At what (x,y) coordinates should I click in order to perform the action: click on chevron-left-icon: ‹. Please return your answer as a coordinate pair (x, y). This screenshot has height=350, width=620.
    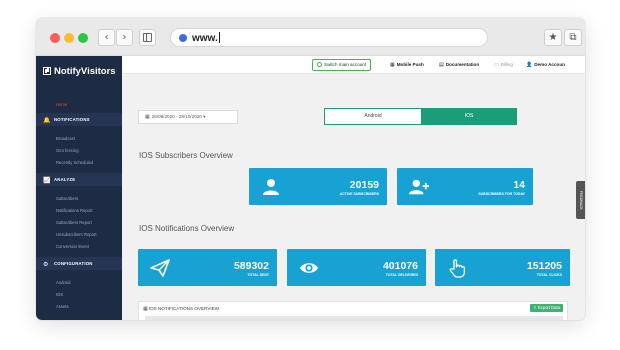
    Looking at the image, I should click on (106, 37).